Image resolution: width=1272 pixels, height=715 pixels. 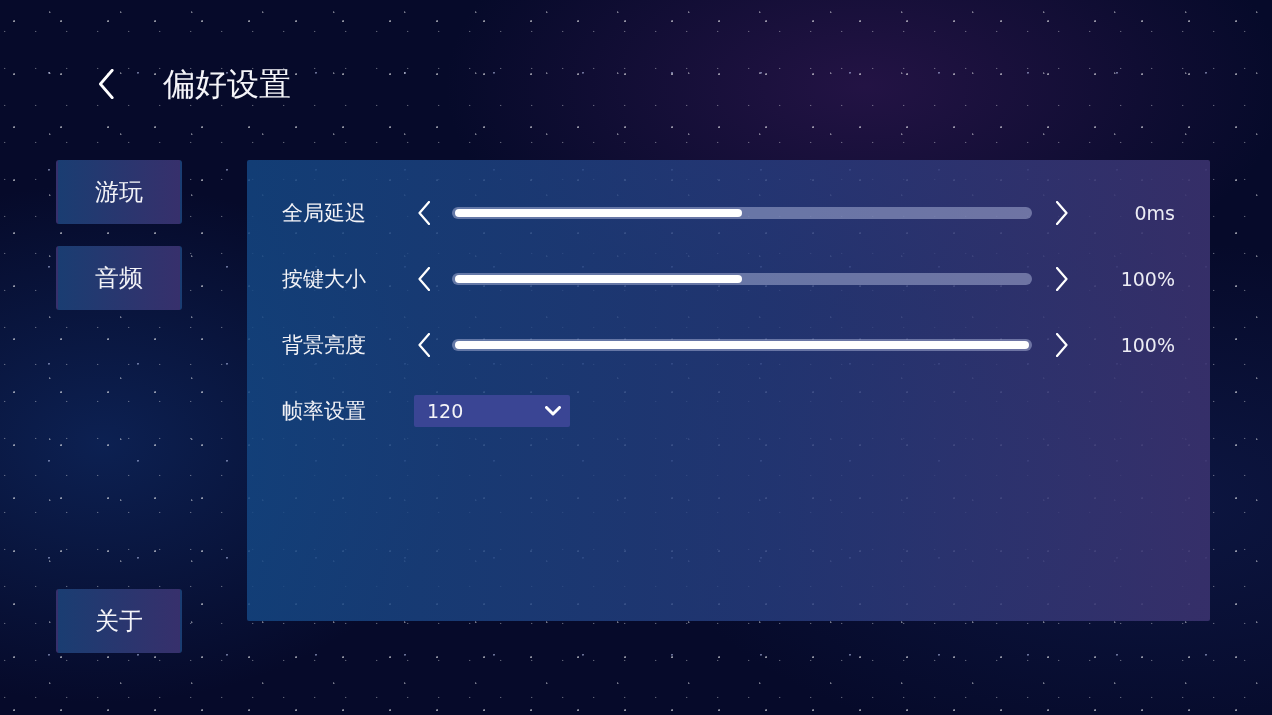 What do you see at coordinates (227, 84) in the screenshot?
I see `page-title: 偏好设置` at bounding box center [227, 84].